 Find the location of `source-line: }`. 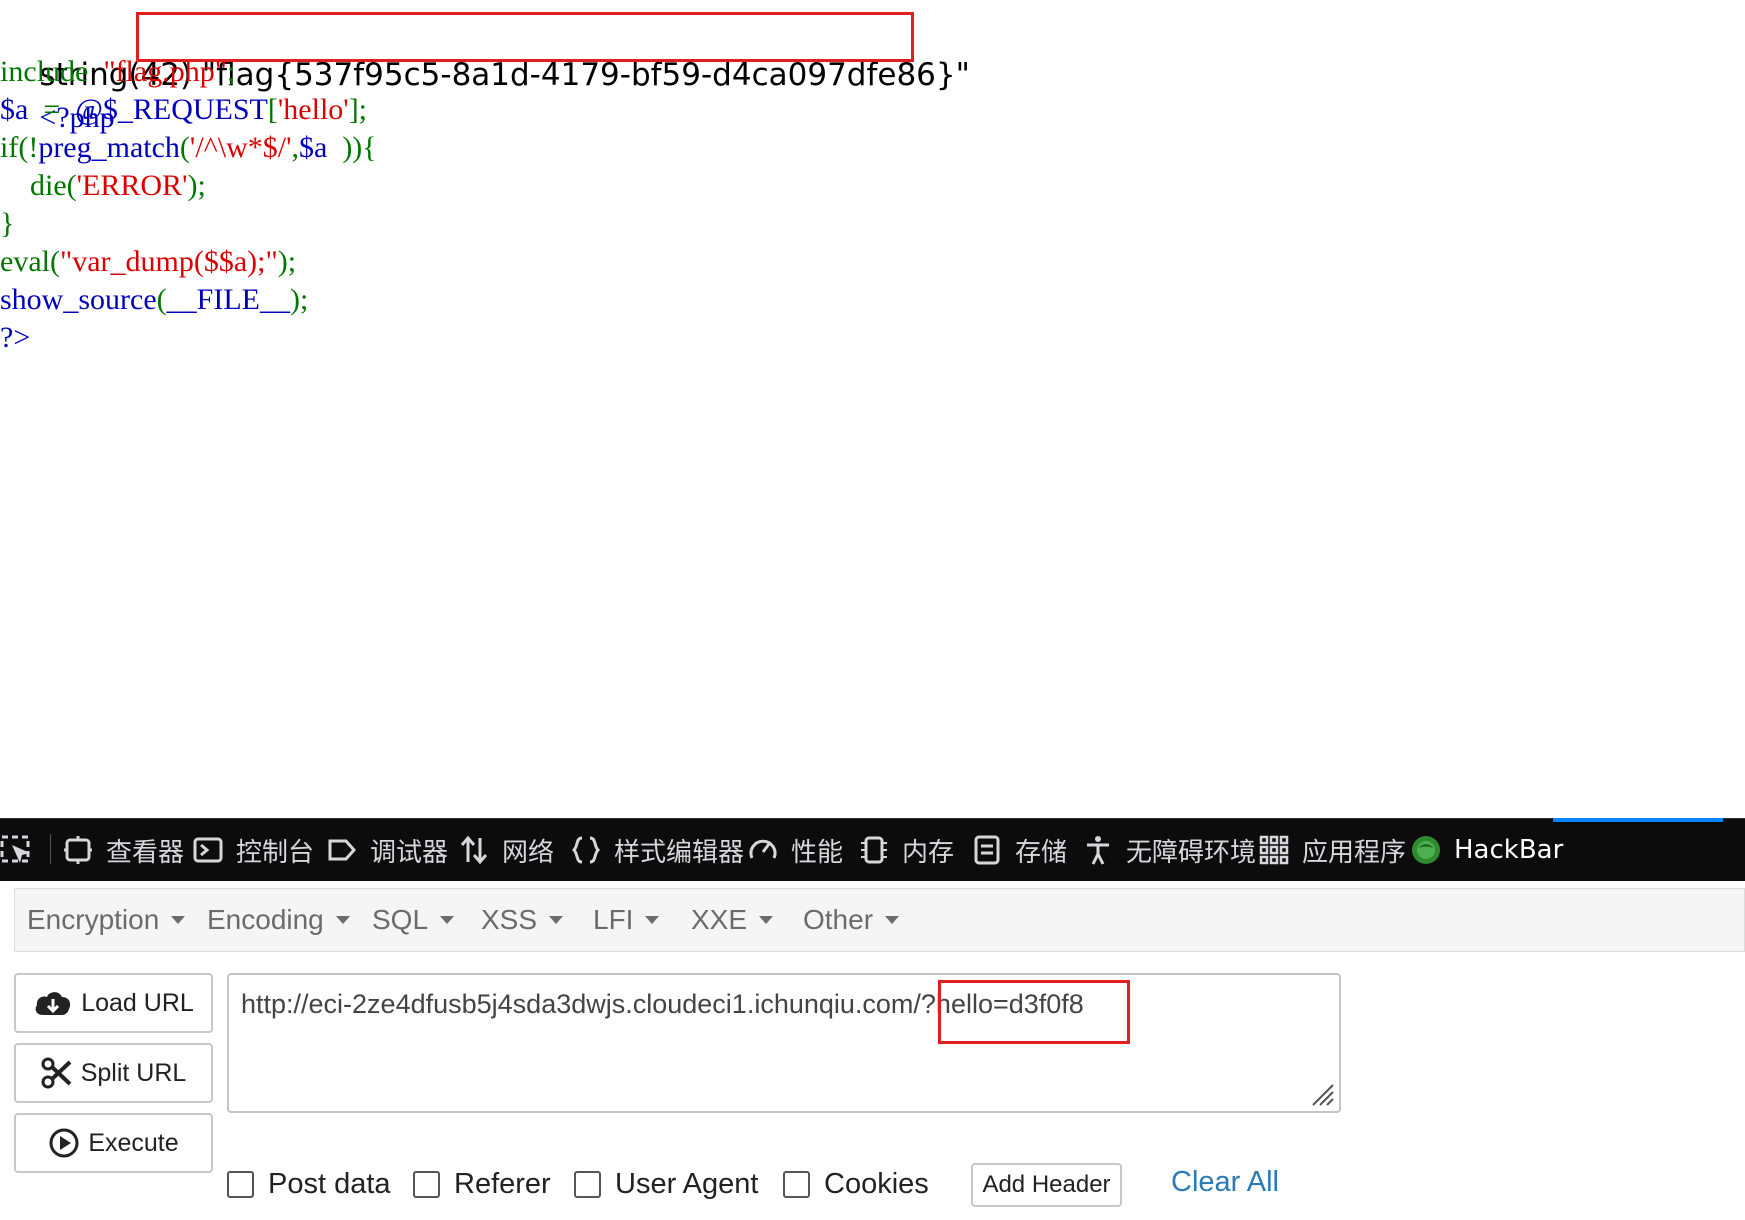

source-line: } is located at coordinates (7, 224).